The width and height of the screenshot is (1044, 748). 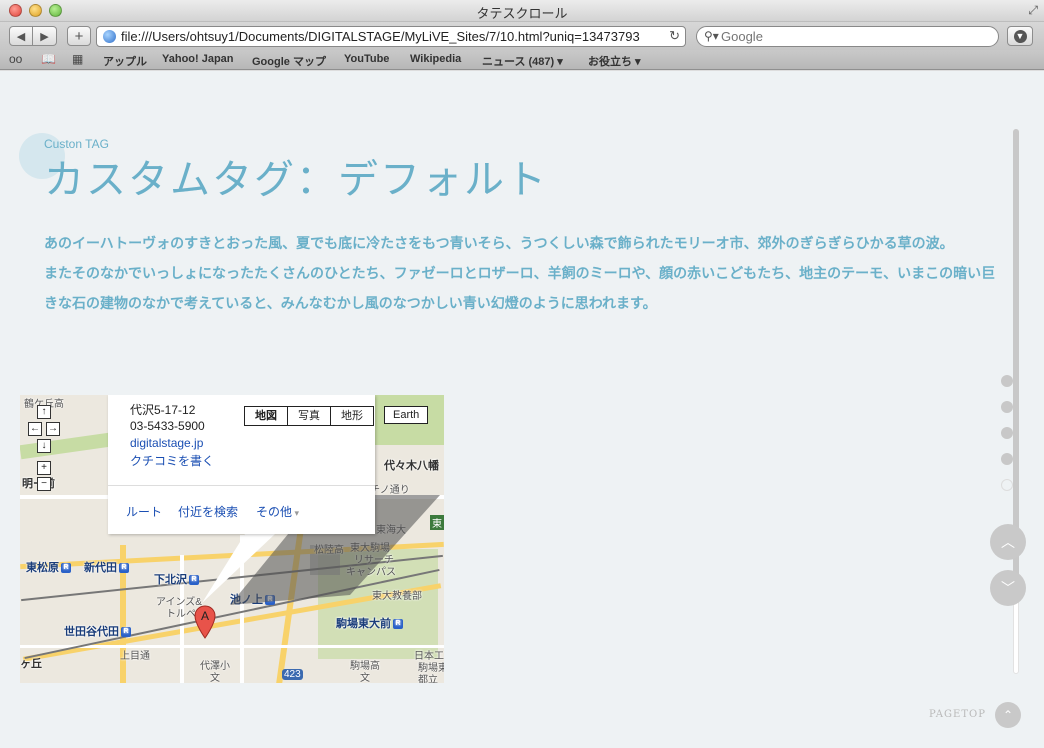 I want to click on map-station-label: 池ノ上 R, so click(x=252, y=599).